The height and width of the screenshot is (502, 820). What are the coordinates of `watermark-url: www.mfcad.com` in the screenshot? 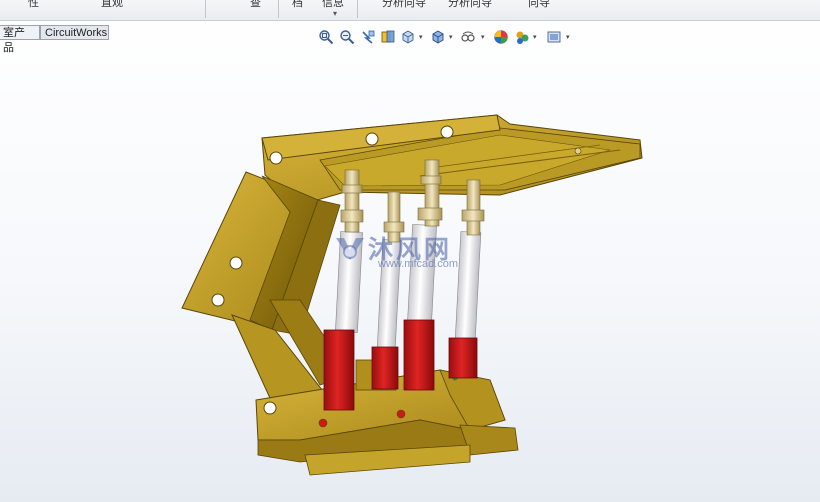 It's located at (418, 264).